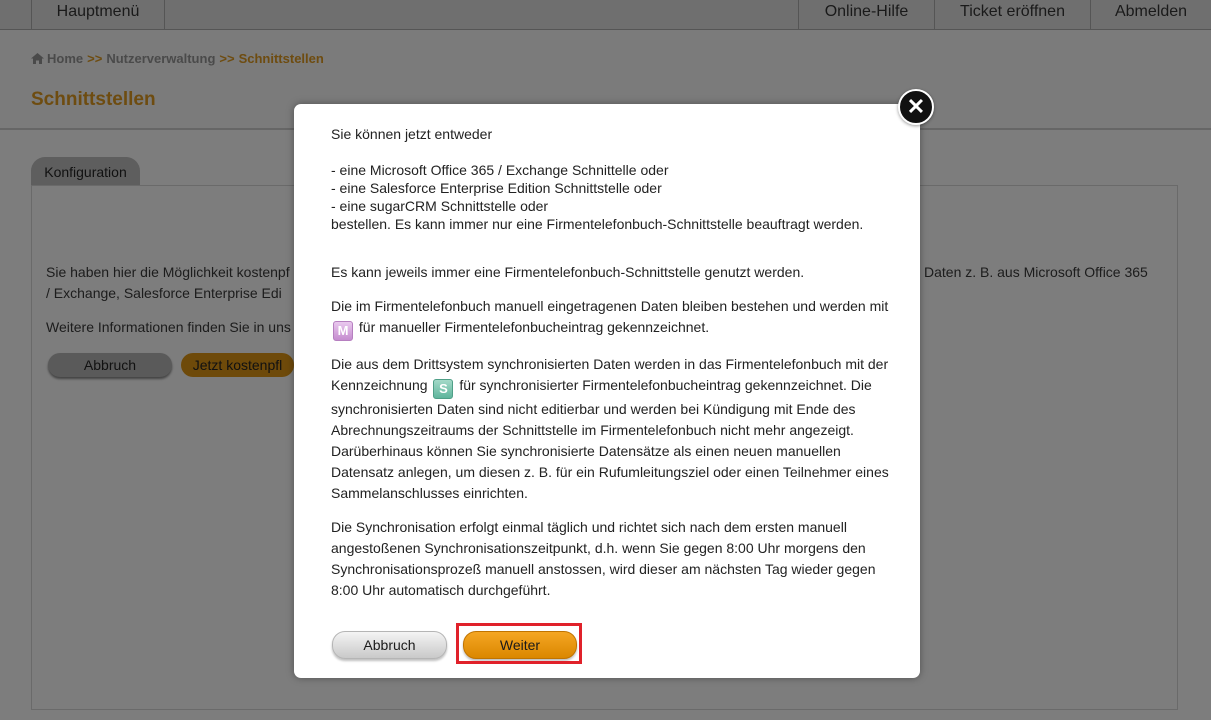 This screenshot has width=1211, height=720. I want to click on intro-text-line: / Exchange, Salesforce Enterprise Edi, so click(164, 293).